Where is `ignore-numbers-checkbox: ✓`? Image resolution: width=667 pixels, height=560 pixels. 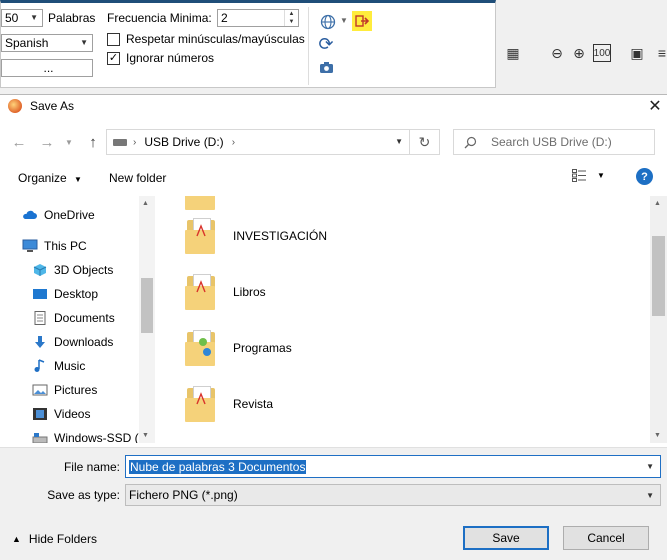
ignore-numbers-checkbox: ✓ is located at coordinates (113, 58).